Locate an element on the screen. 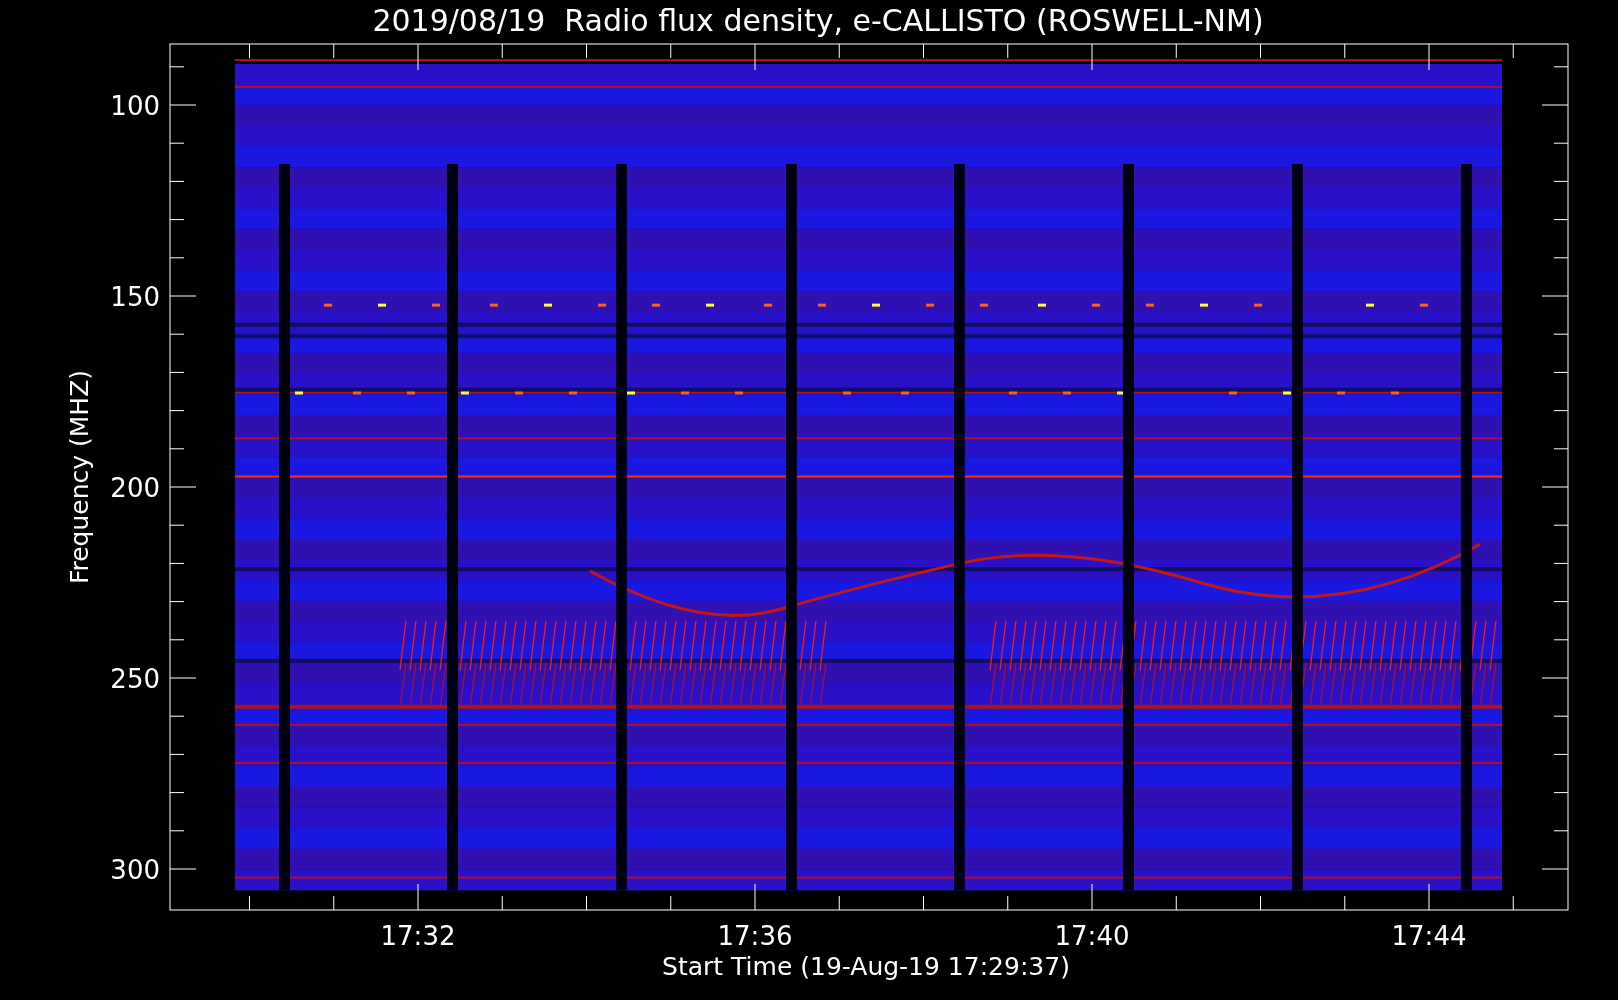 The image size is (1618, 1000). y-tick-label: 150 is located at coordinates (135, 297).